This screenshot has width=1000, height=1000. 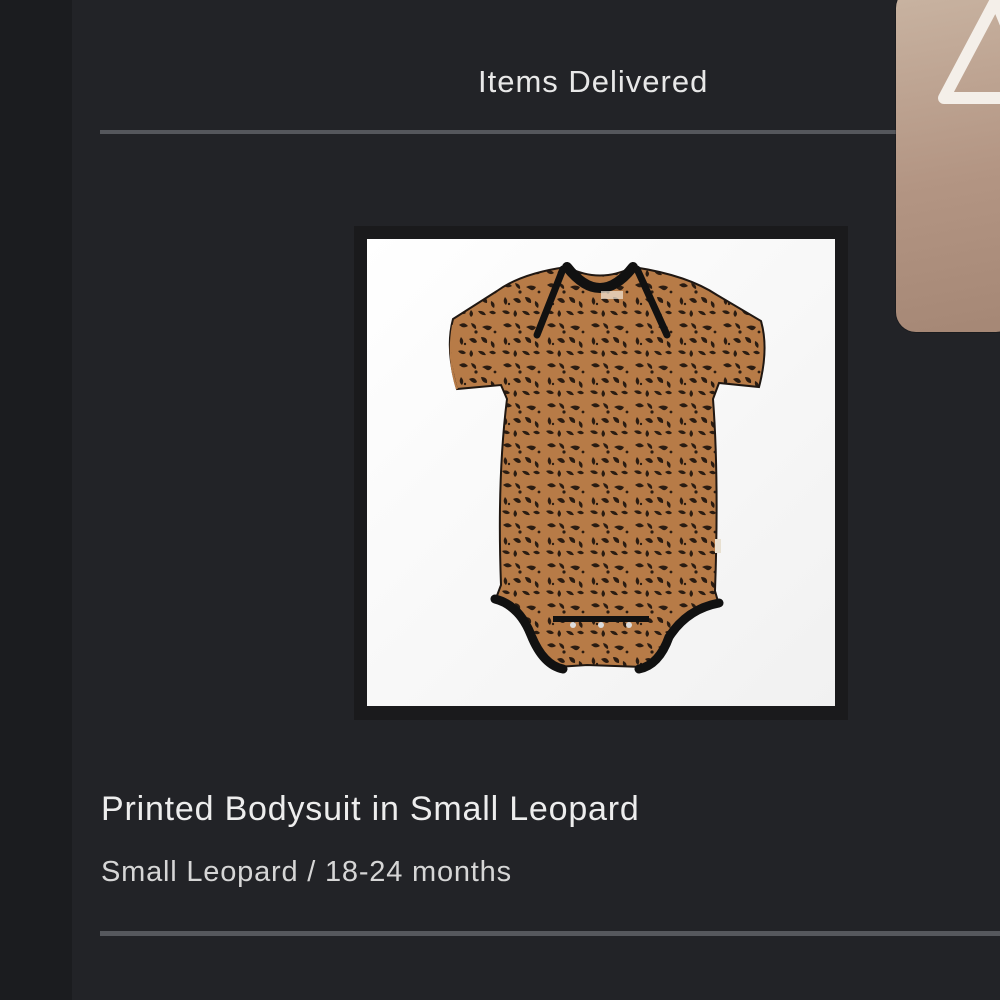 I want to click on product-name: Printed Bodysuit in Small Leopard, so click(x=370, y=809).